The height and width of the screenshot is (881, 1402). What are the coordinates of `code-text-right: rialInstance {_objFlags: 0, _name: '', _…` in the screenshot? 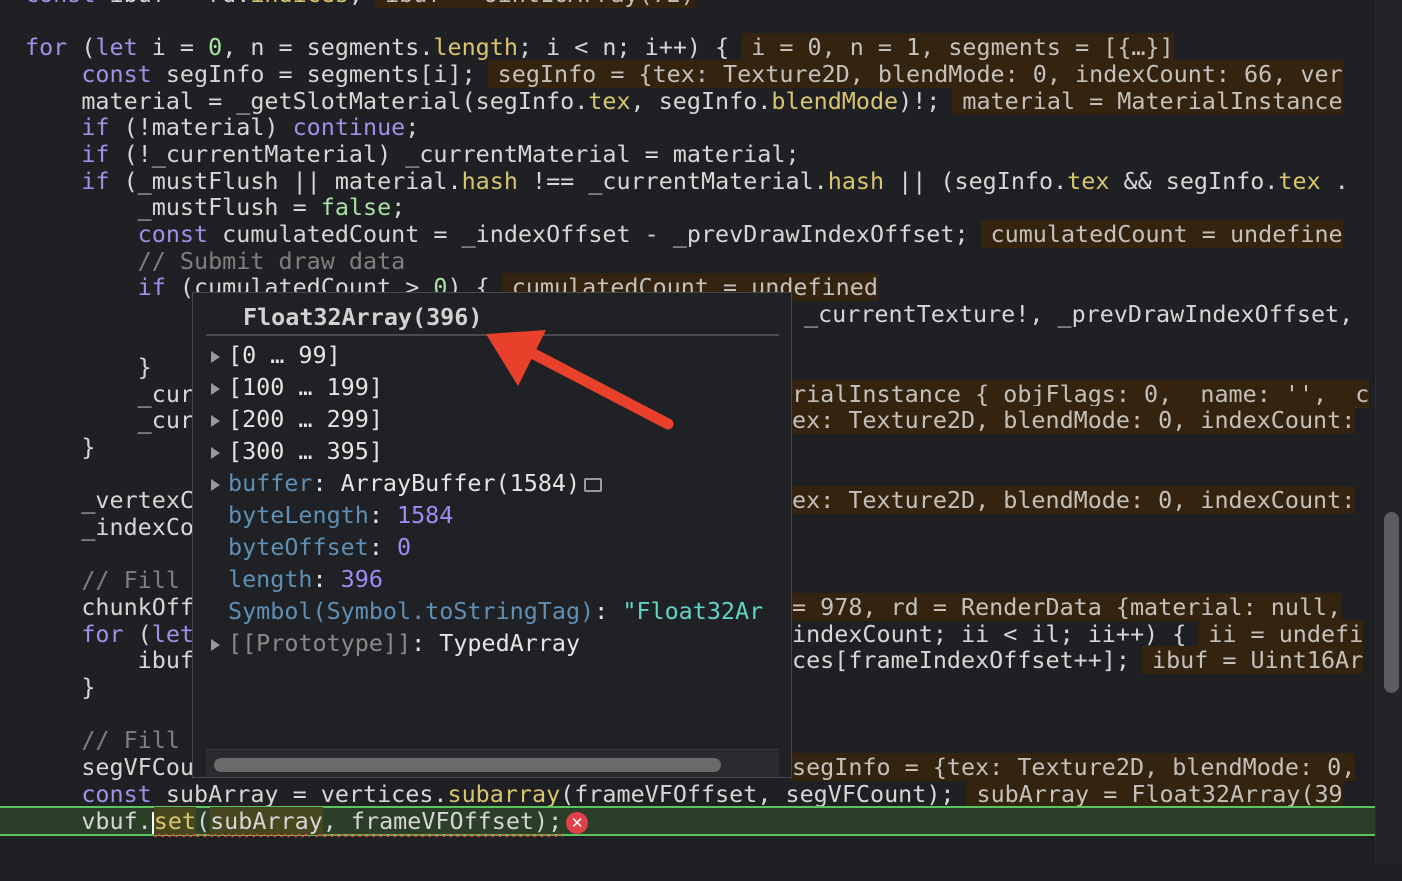 It's located at (1080, 393).